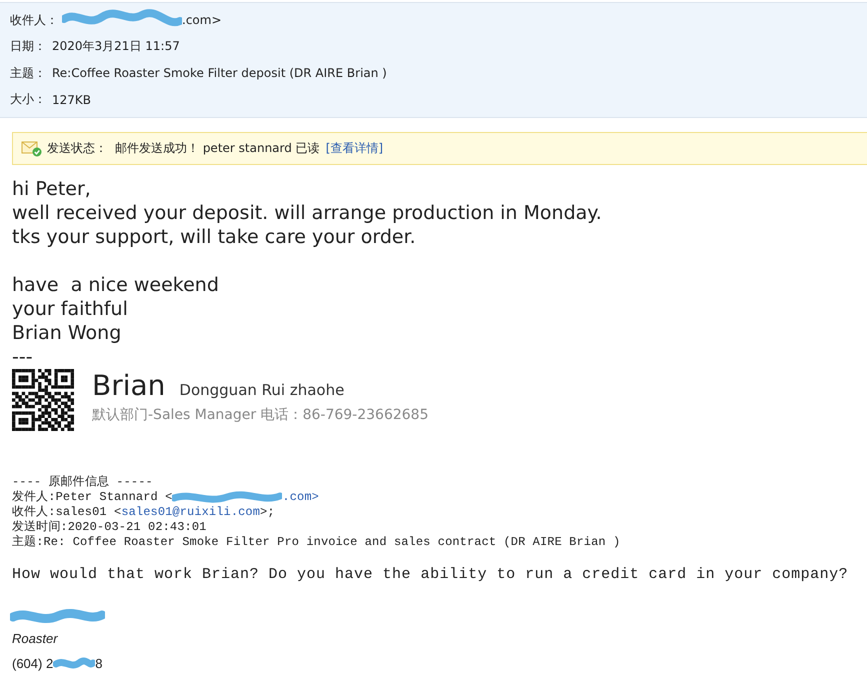 The width and height of the screenshot is (867, 677). Describe the element at coordinates (28, 73) in the screenshot. I see `field-label: 主题：` at that location.